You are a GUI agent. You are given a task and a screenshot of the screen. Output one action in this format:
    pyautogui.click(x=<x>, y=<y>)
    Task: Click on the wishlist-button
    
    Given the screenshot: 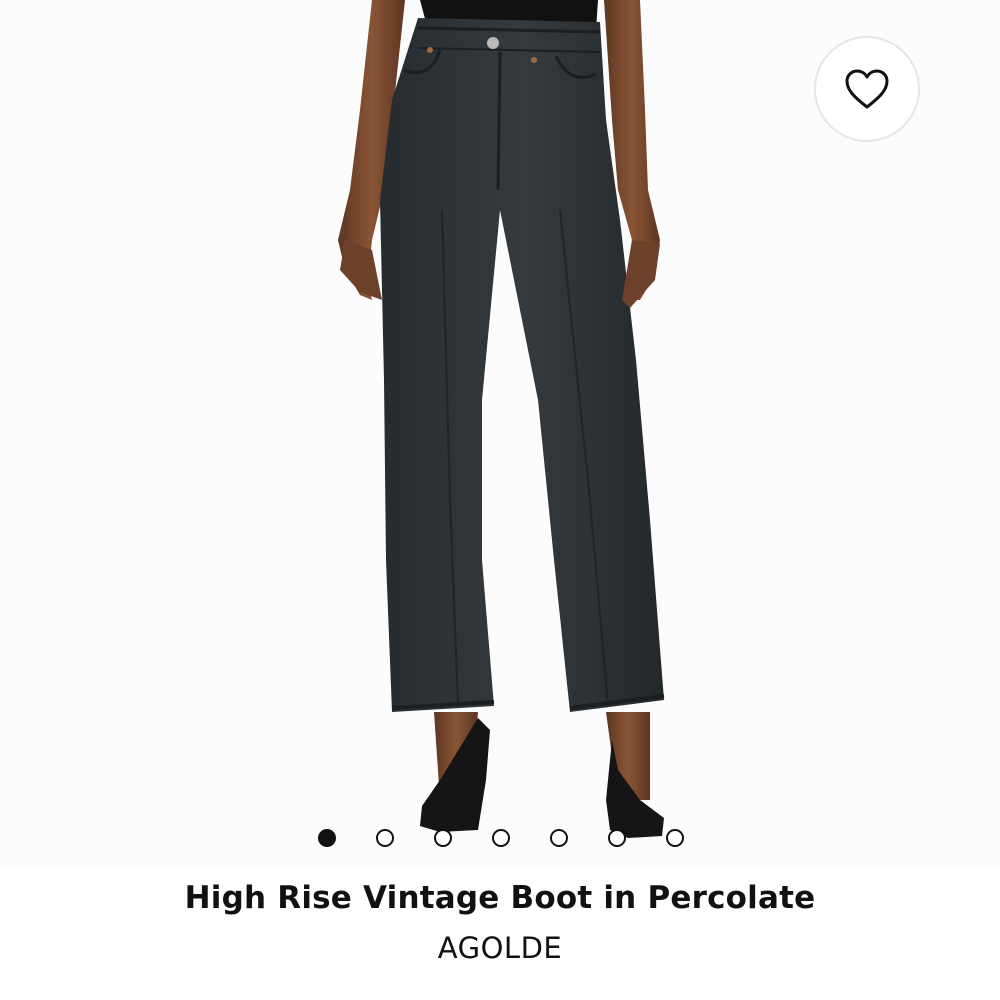 What is the action you would take?
    pyautogui.click(x=867, y=89)
    